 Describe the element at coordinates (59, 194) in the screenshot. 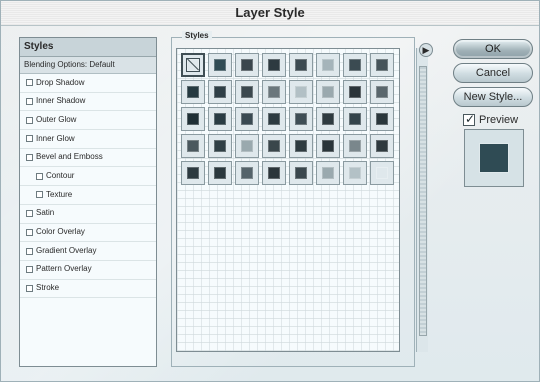

I see `effect-label: Texture` at that location.